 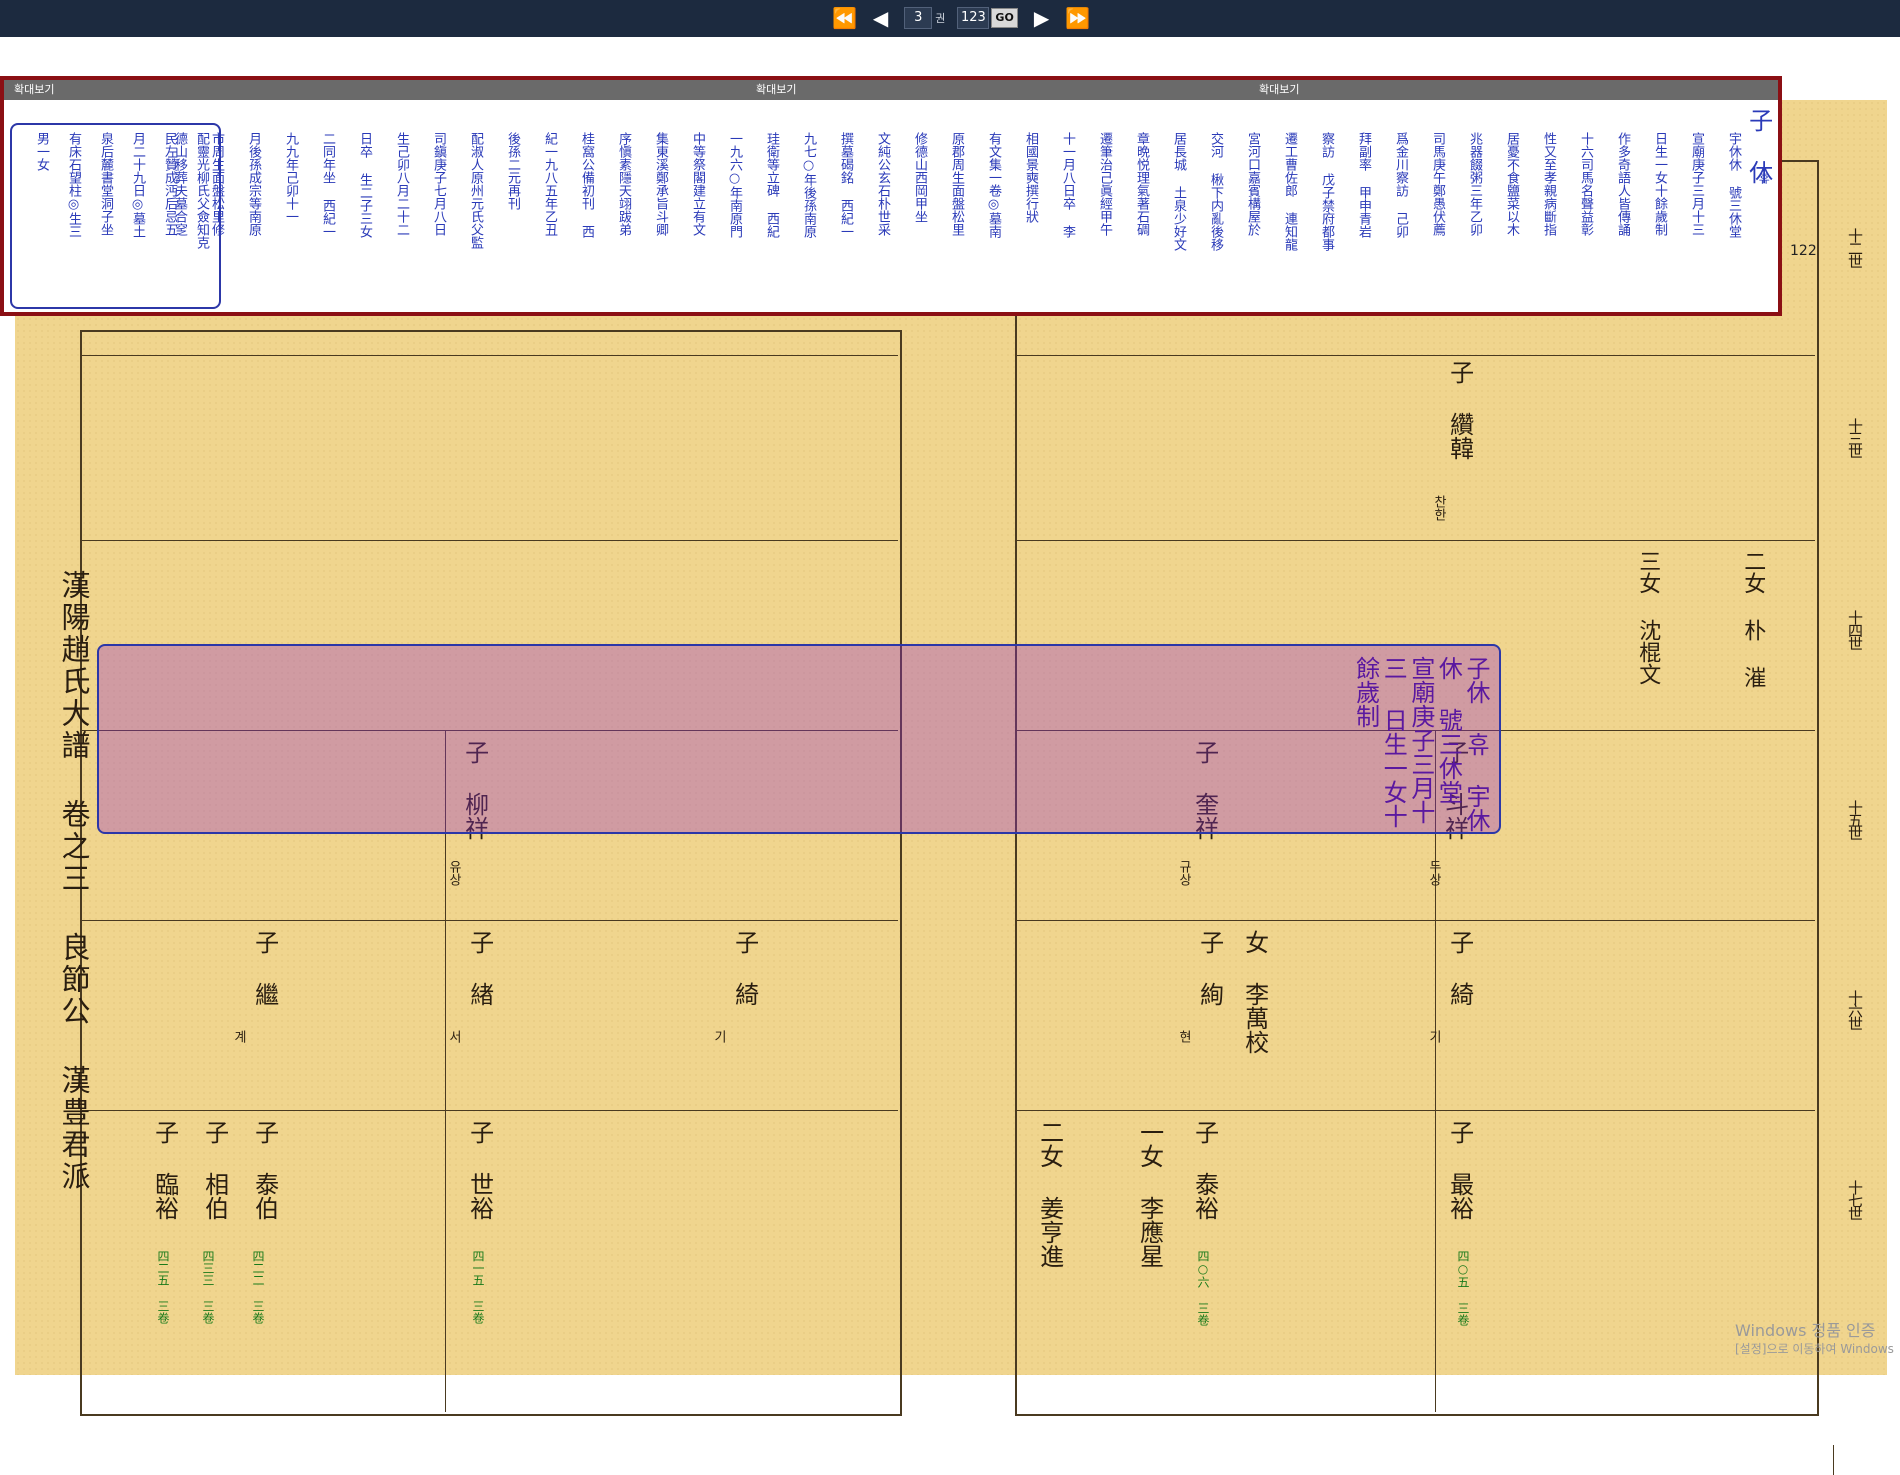 I want to click on zoom-text-column: 修德山西岡甲坐, so click(x=919, y=177).